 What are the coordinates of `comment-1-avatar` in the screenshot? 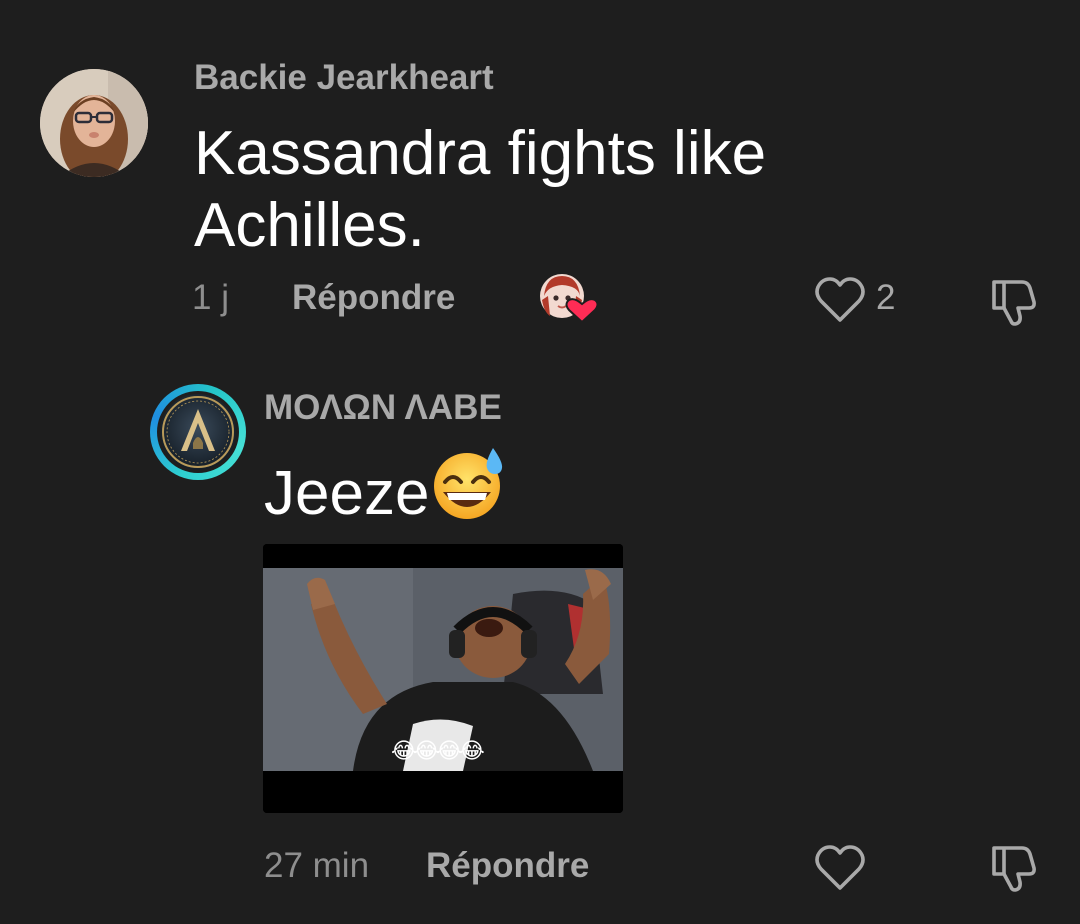 It's located at (94, 123).